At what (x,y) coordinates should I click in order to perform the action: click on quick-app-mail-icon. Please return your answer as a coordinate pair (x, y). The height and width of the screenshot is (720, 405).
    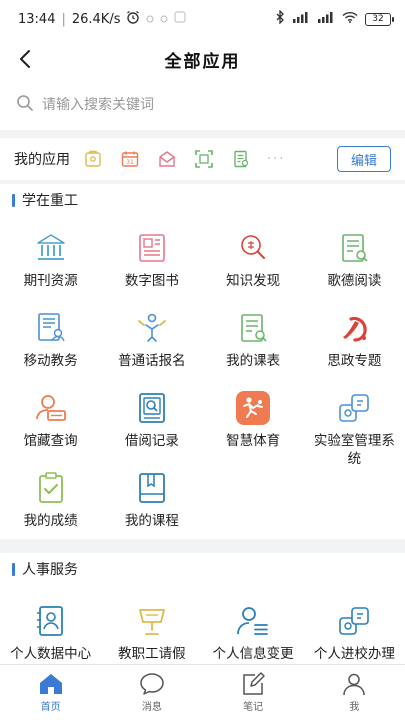
    Looking at the image, I should click on (167, 159).